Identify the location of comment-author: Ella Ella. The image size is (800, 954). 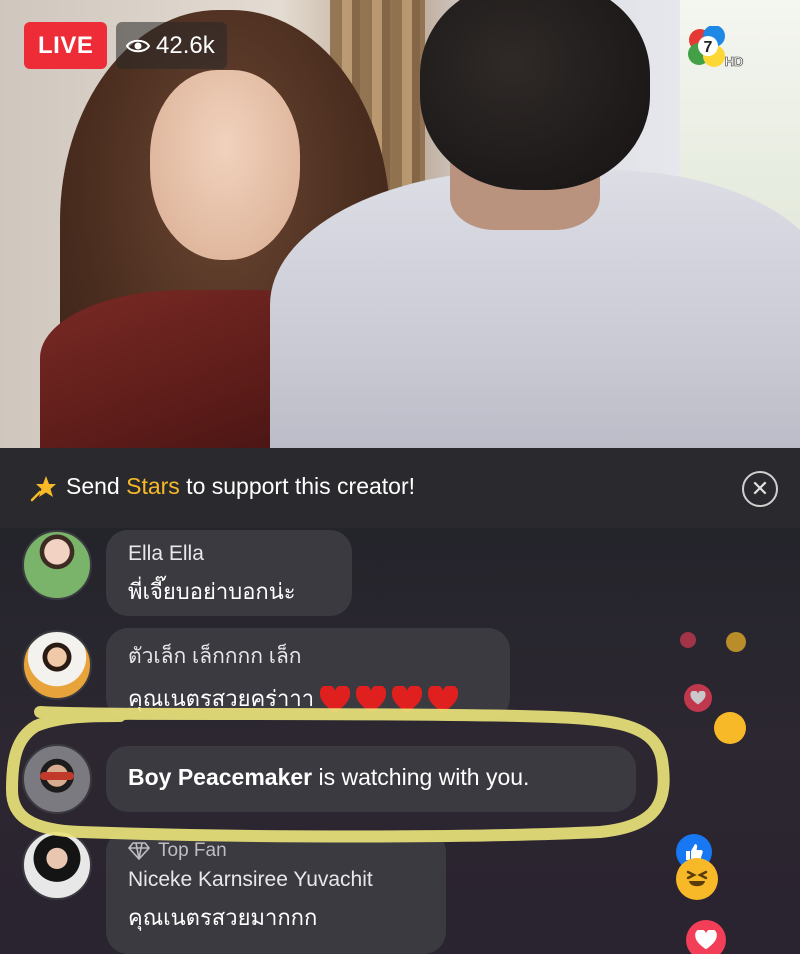
(229, 554).